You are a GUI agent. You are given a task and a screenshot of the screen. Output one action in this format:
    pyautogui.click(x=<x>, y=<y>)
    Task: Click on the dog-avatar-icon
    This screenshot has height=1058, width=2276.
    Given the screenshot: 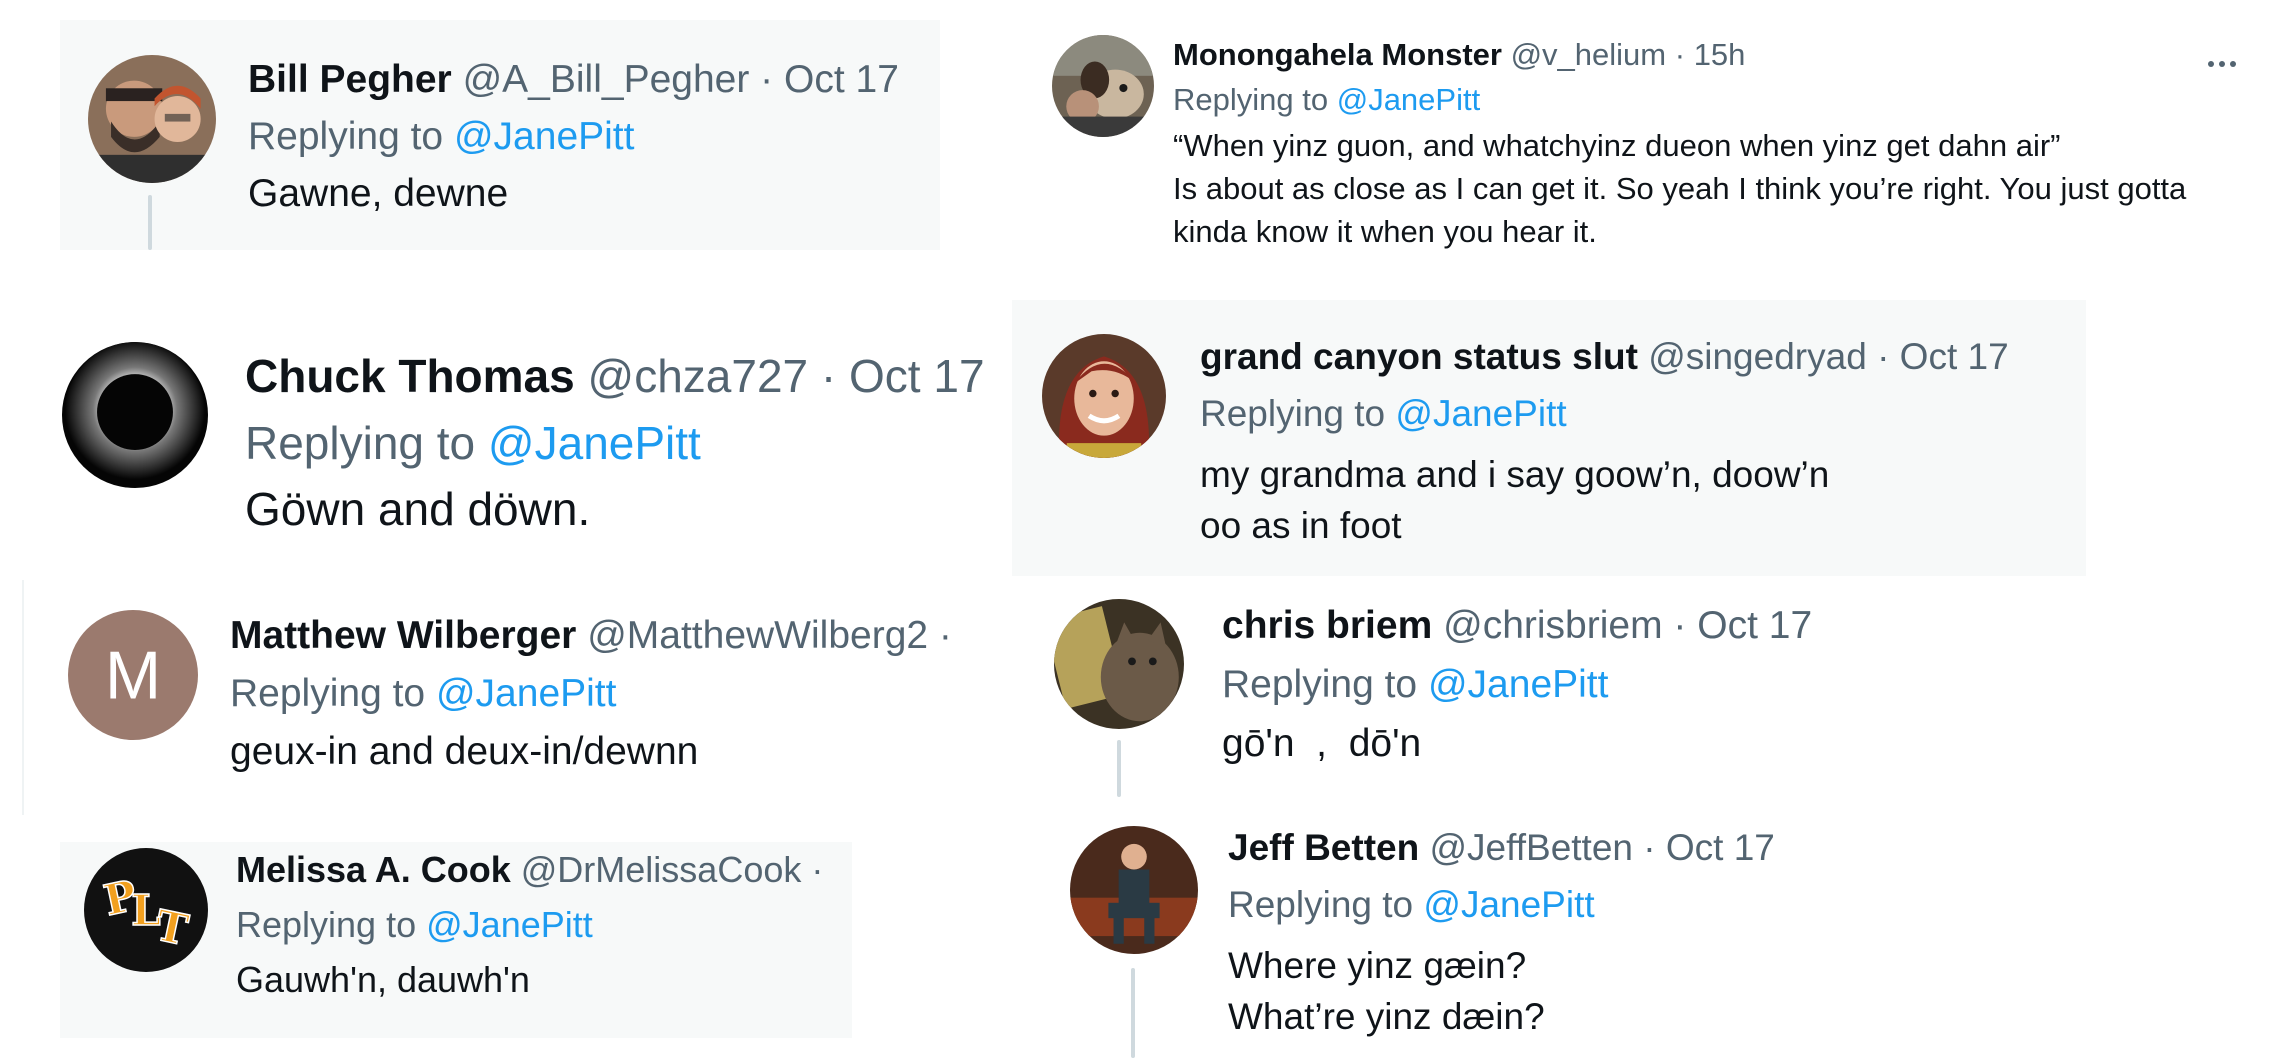 What is the action you would take?
    pyautogui.click(x=1103, y=86)
    